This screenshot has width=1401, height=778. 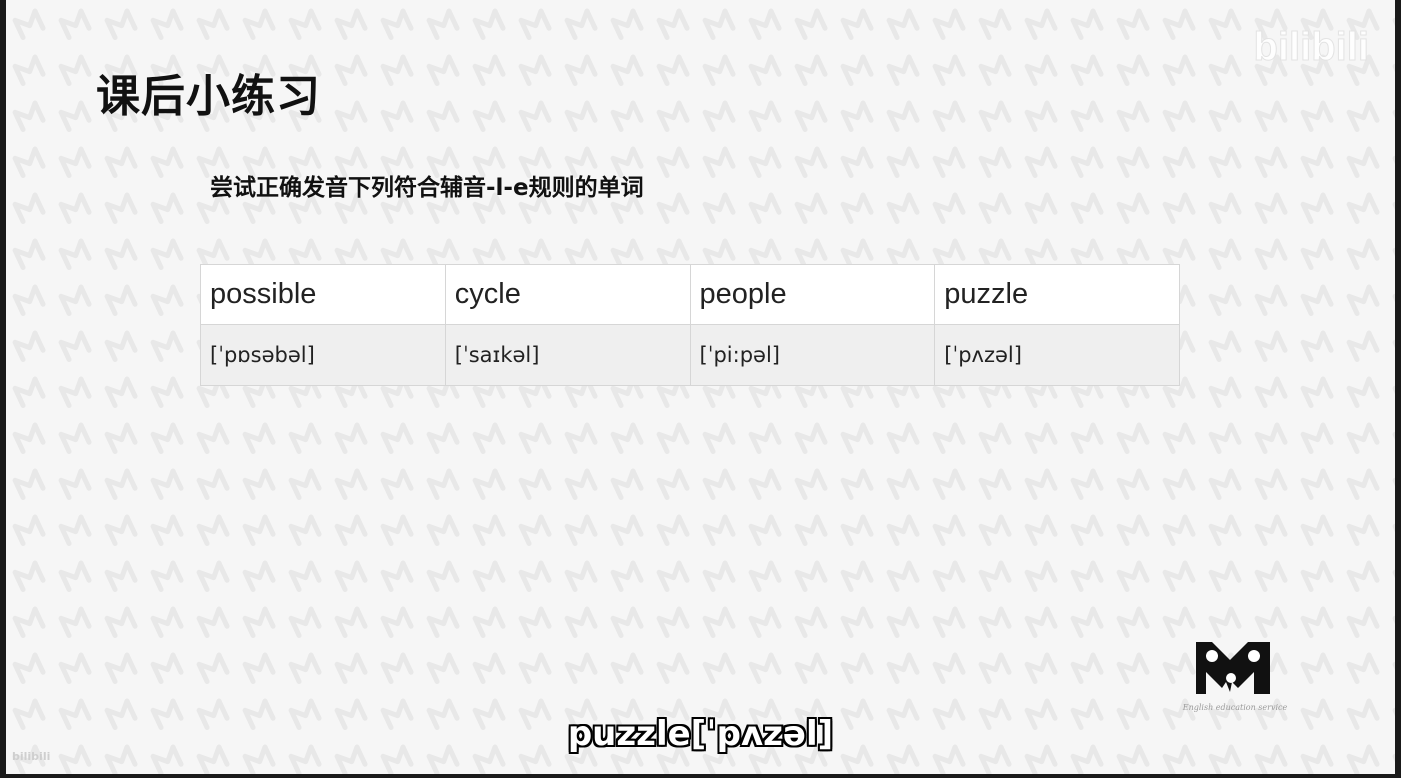 I want to click on word-cell: cycle, so click(x=567, y=294).